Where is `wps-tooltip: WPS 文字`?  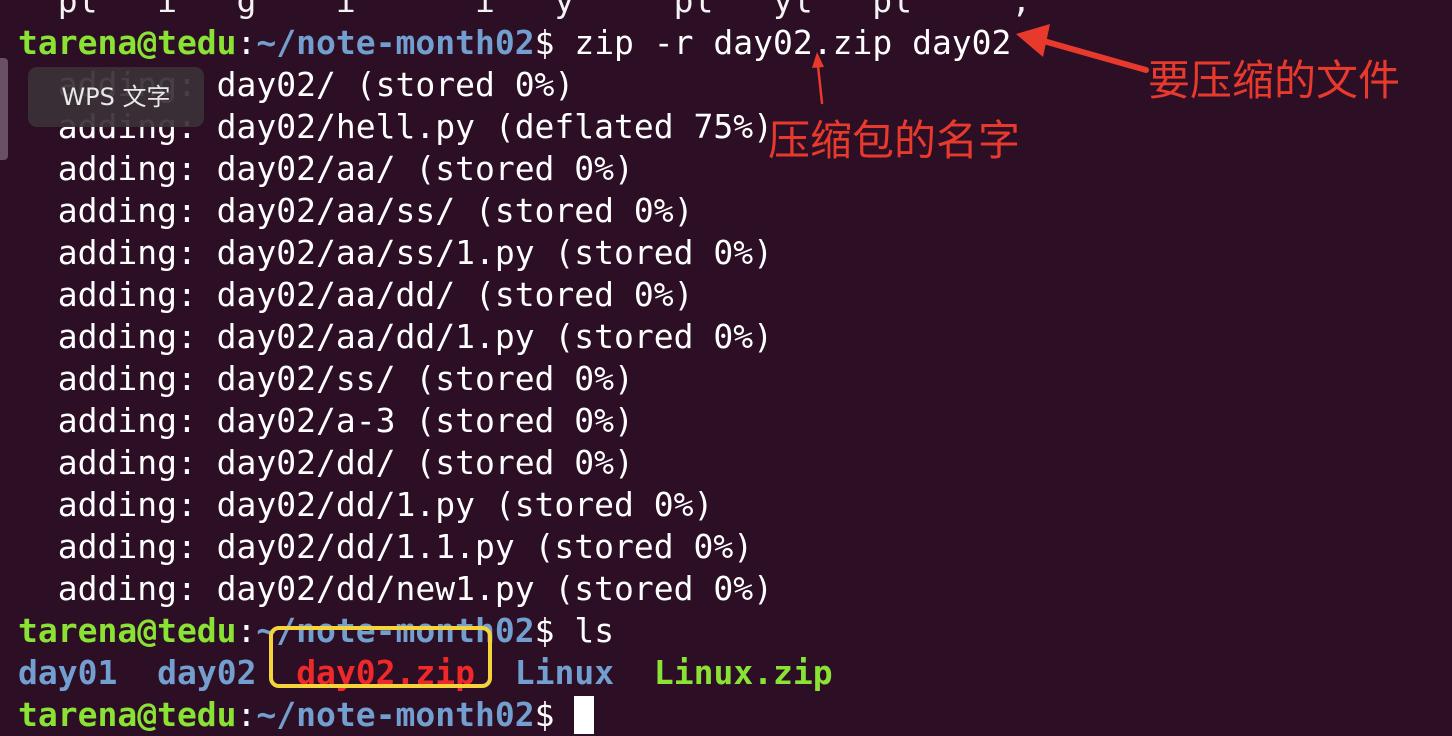
wps-tooltip: WPS 文字 is located at coordinates (116, 97).